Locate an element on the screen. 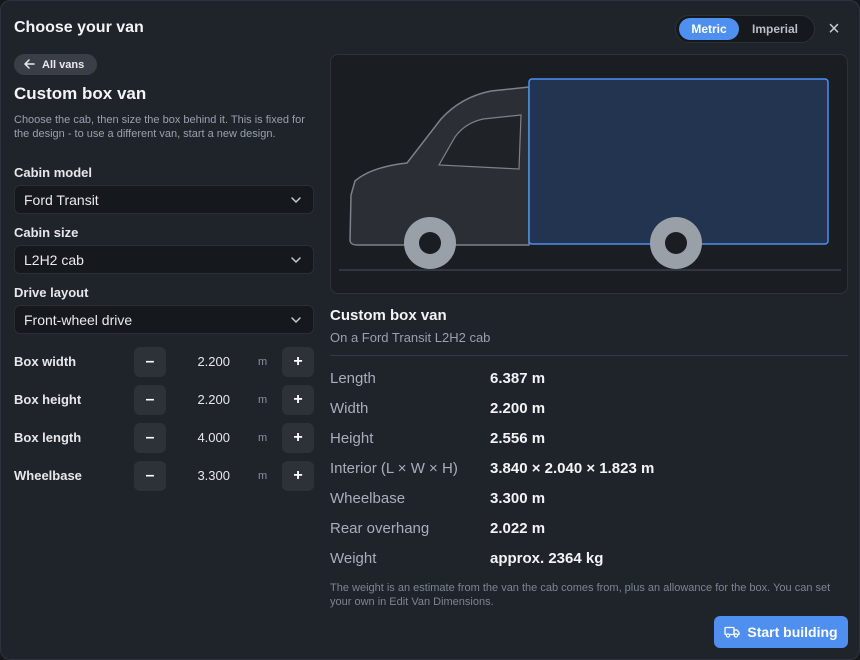 The width and height of the screenshot is (860, 660). spec-key: Rear overhang is located at coordinates (380, 528).